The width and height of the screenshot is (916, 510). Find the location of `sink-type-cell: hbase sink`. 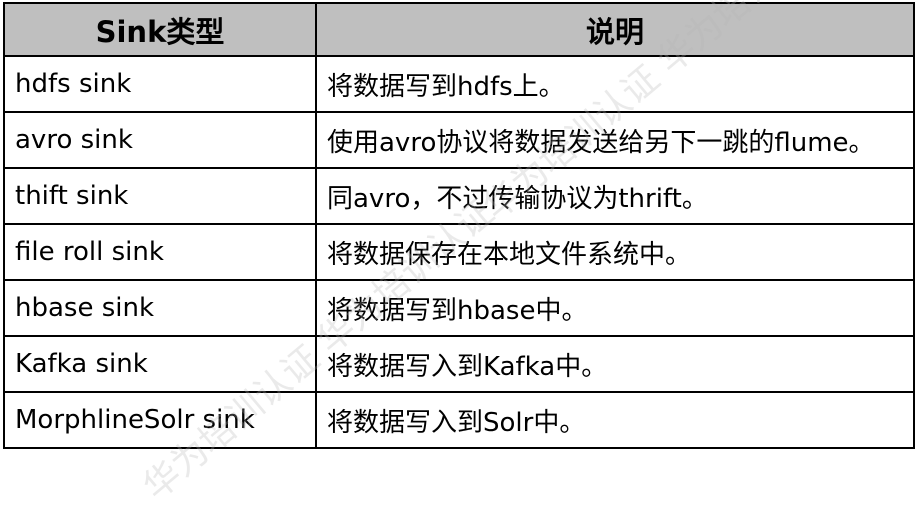

sink-type-cell: hbase sink is located at coordinates (160, 308).